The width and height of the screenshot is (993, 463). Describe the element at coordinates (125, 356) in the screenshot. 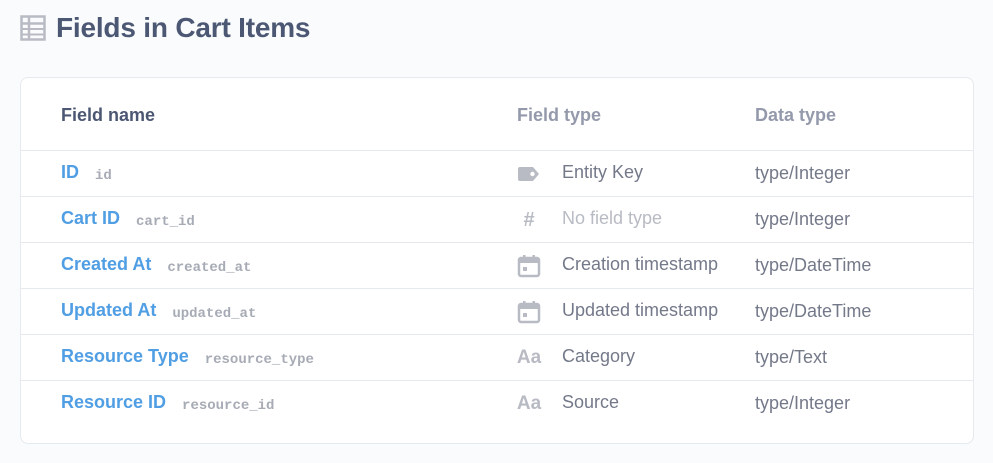

I see `field-display-name: Resource Type` at that location.